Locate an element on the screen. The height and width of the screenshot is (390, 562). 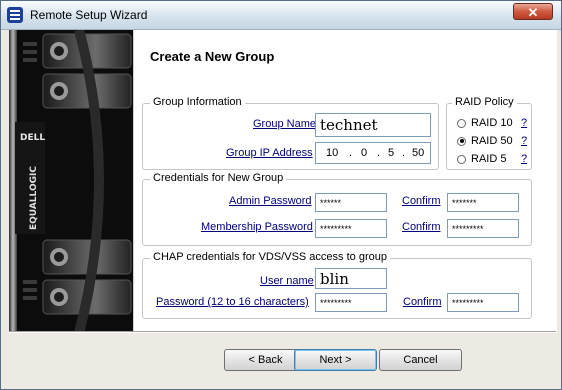
chap-confirm-field: ********* is located at coordinates (483, 302).